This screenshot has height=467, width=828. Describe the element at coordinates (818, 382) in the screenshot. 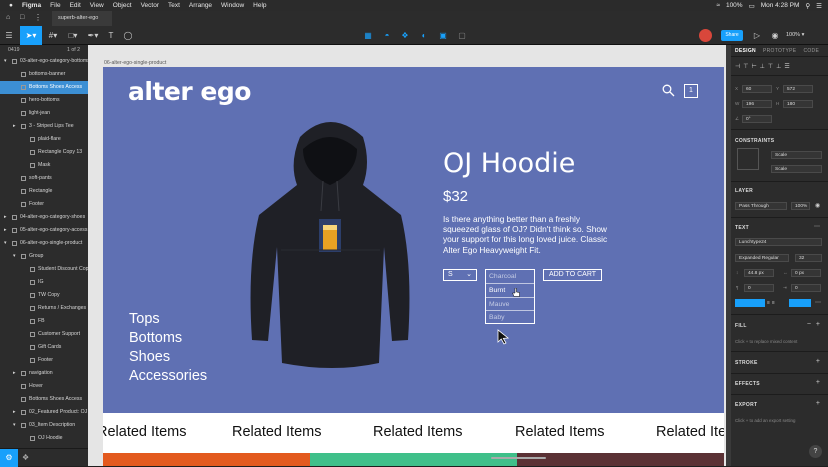

I see `effects-add-icon: +` at that location.